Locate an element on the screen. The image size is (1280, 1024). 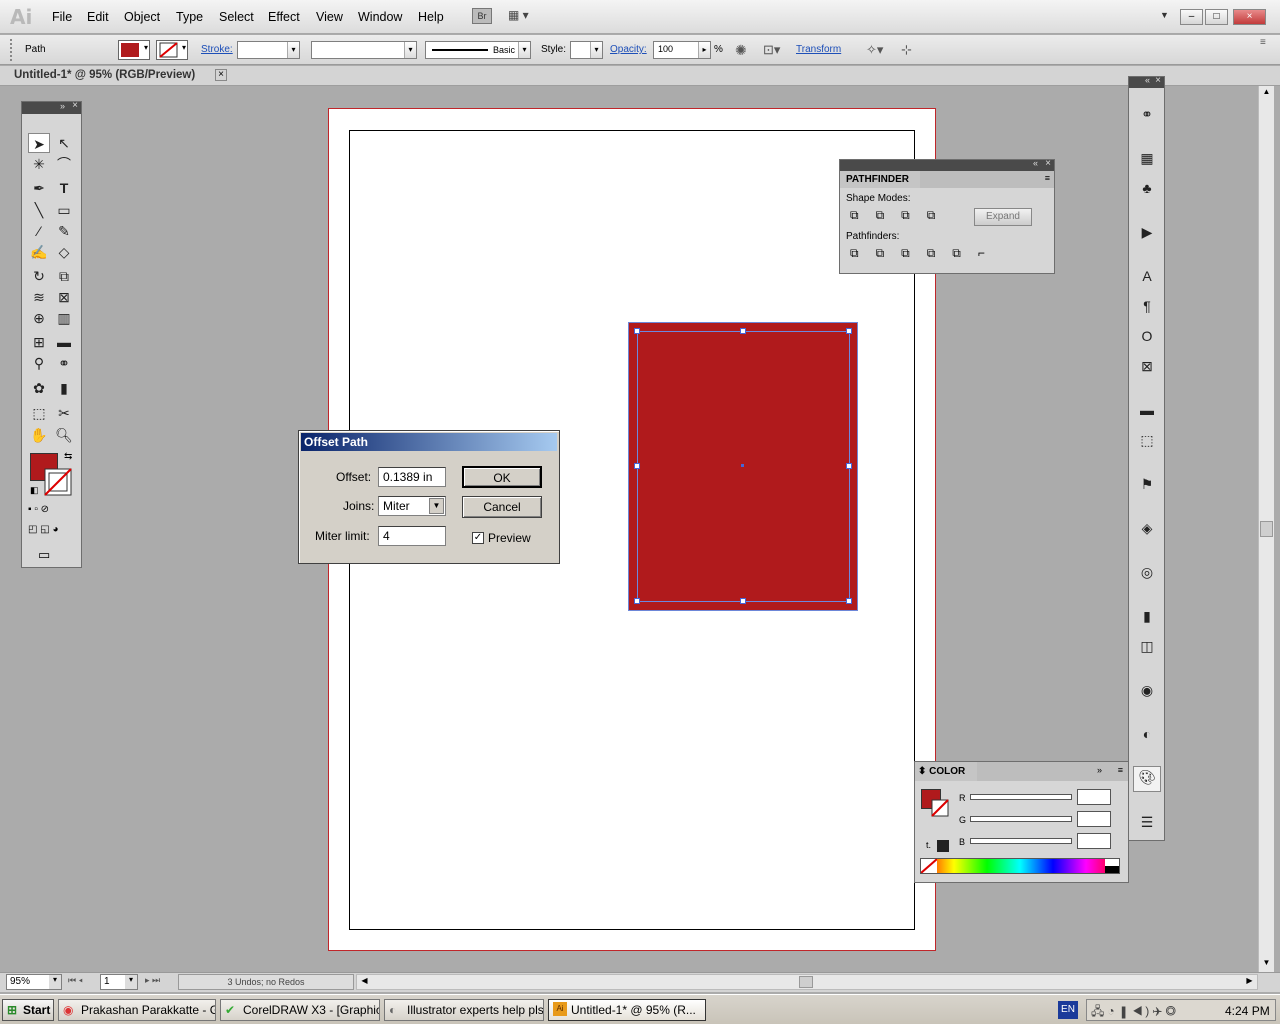
pathfinder-panel-header: « × is located at coordinates (947, 164).